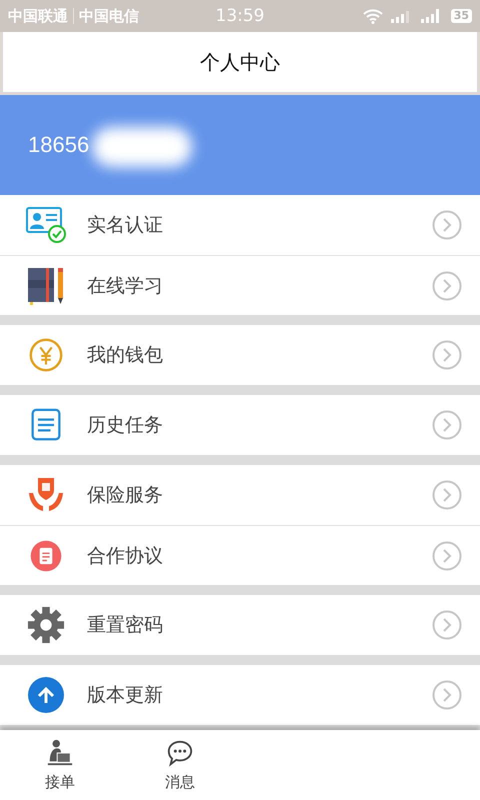 This screenshot has height=800, width=480. What do you see at coordinates (46, 556) in the screenshot?
I see `note-circle-icon` at bounding box center [46, 556].